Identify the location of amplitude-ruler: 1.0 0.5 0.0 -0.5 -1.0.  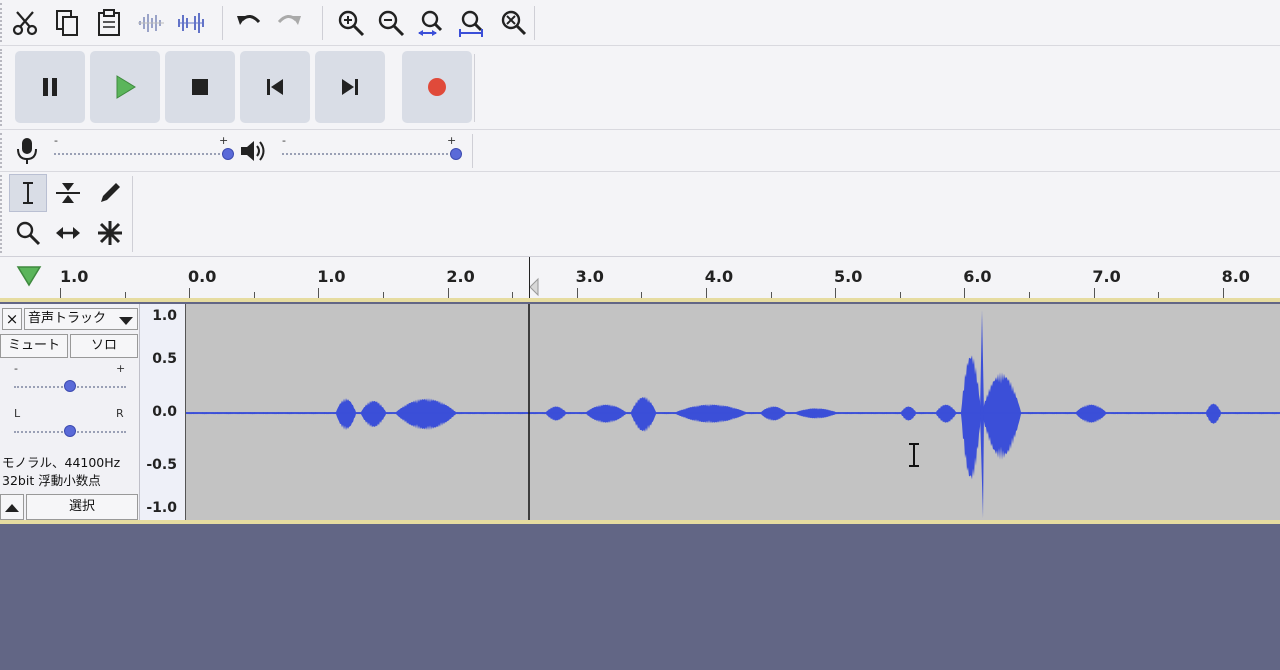
(163, 413).